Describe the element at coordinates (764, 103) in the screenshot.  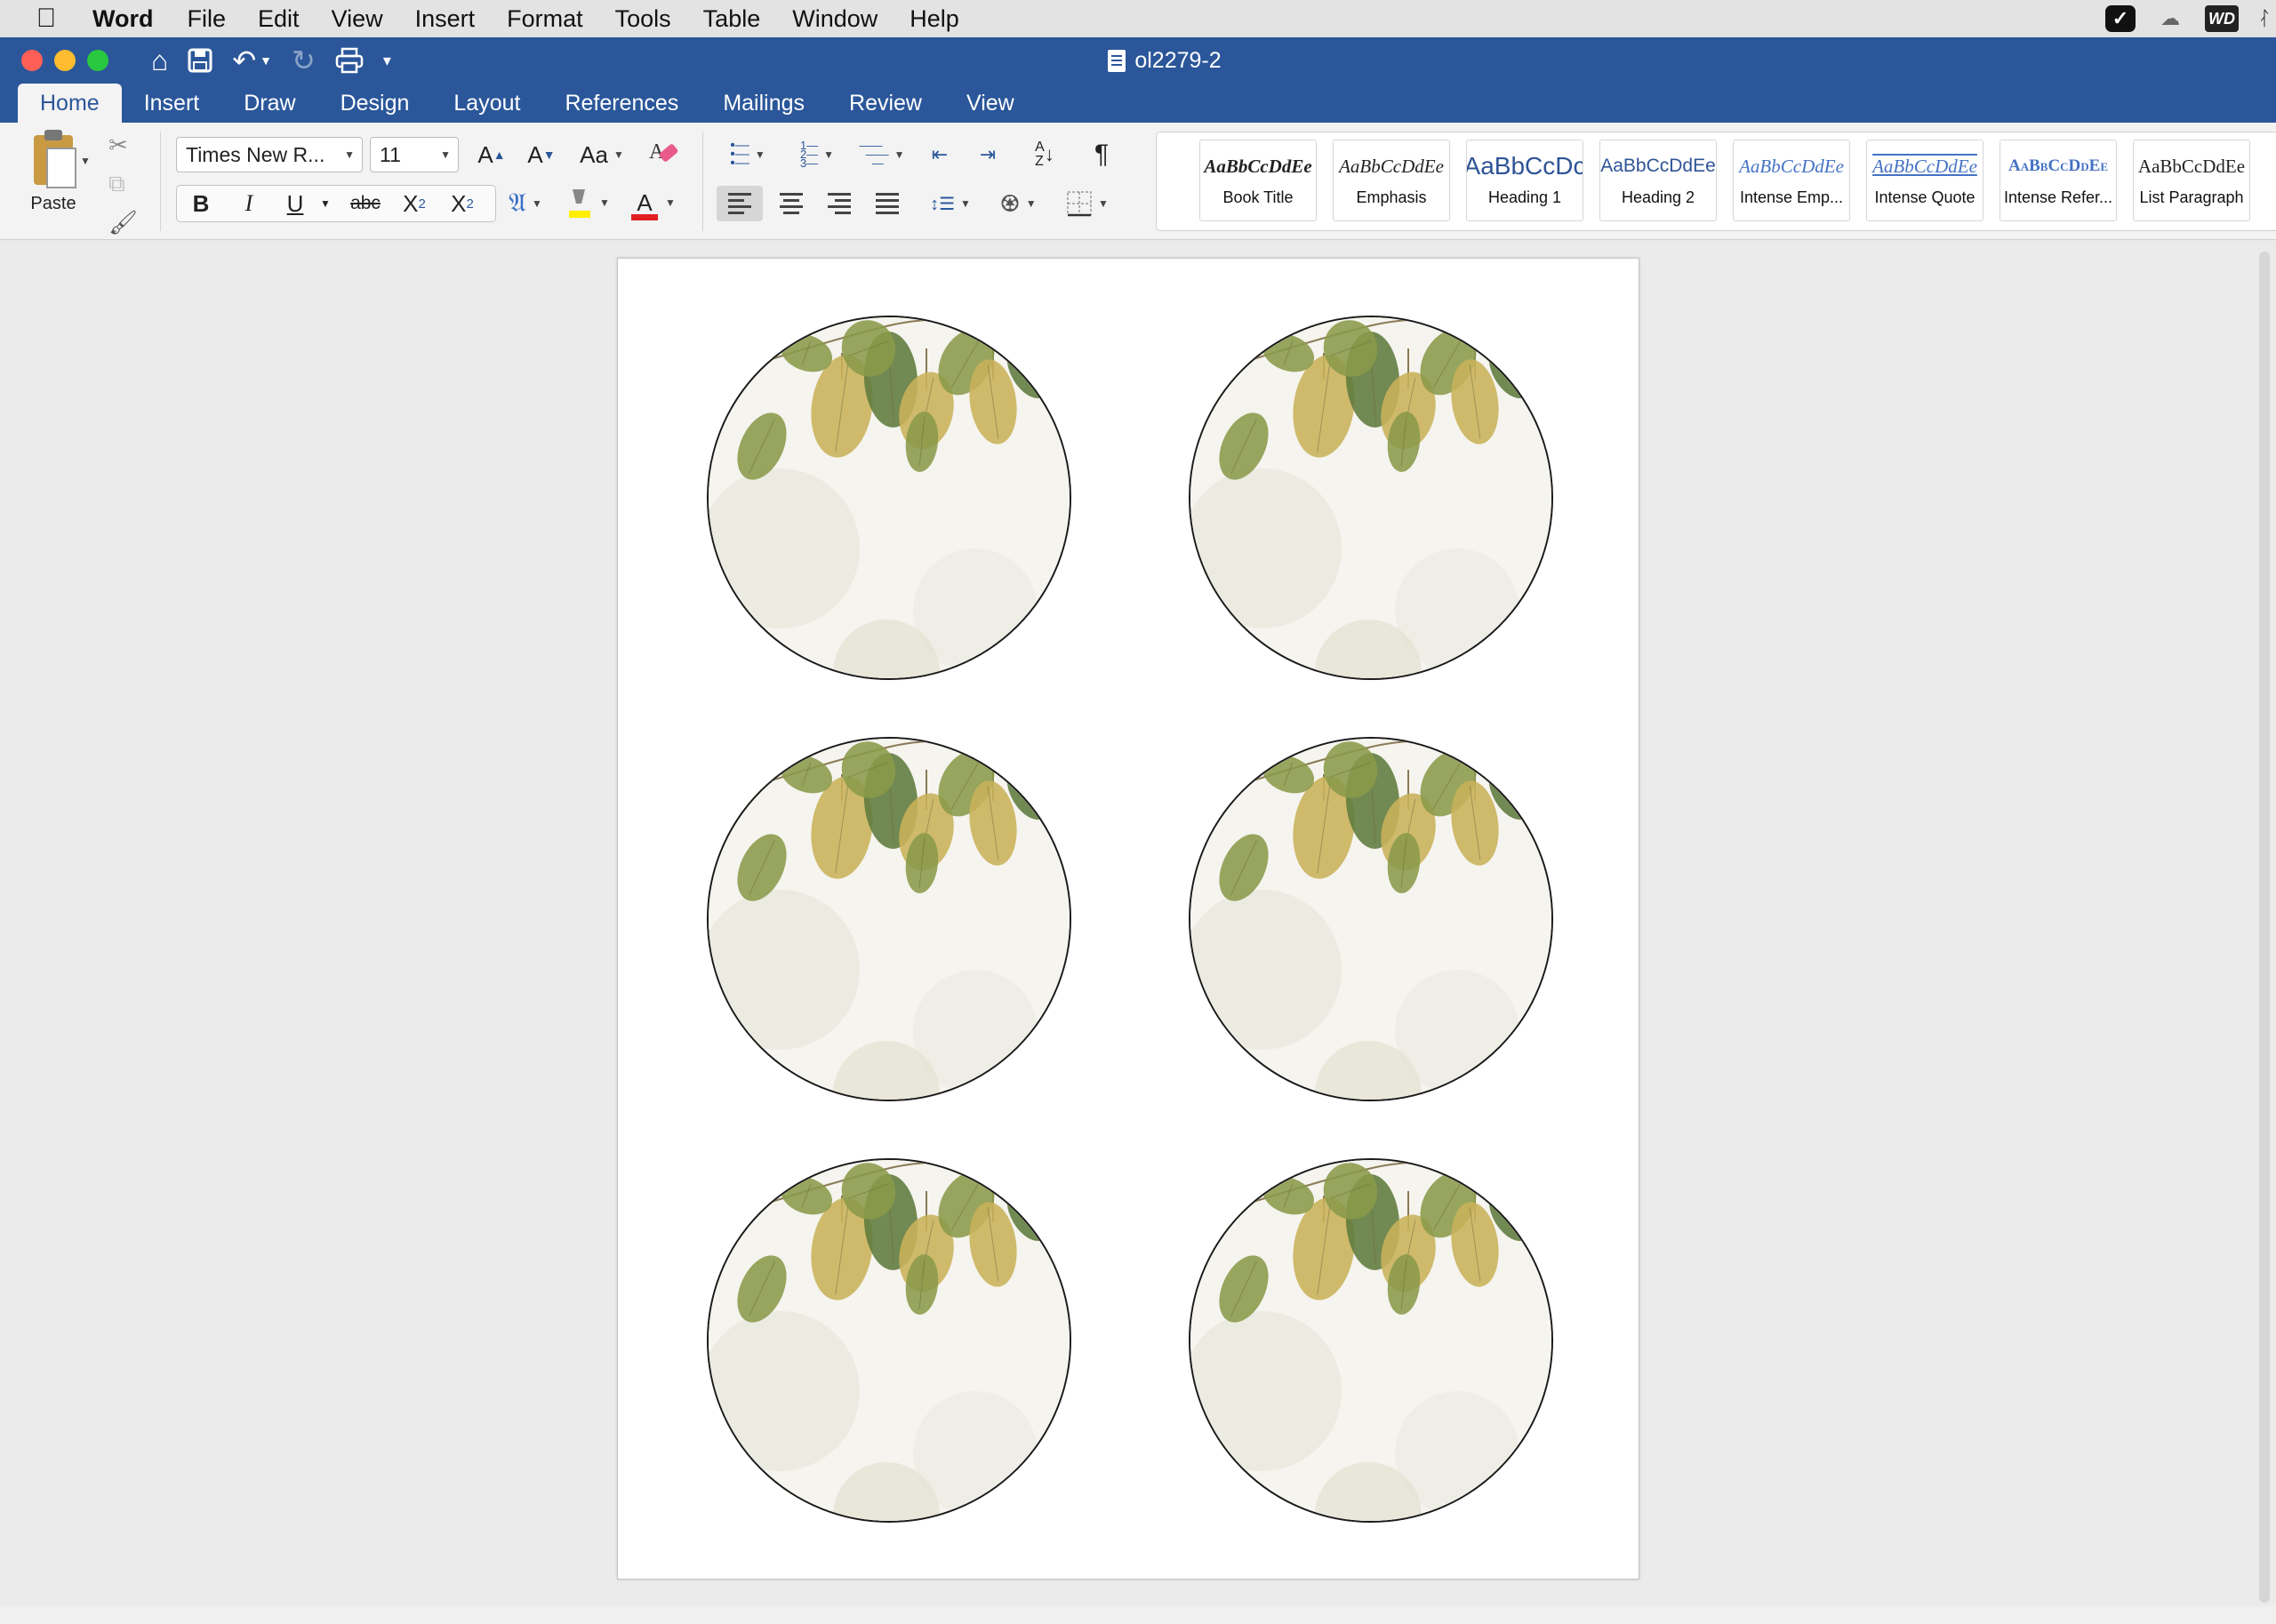
I see `tab-mailings: Mailings` at that location.